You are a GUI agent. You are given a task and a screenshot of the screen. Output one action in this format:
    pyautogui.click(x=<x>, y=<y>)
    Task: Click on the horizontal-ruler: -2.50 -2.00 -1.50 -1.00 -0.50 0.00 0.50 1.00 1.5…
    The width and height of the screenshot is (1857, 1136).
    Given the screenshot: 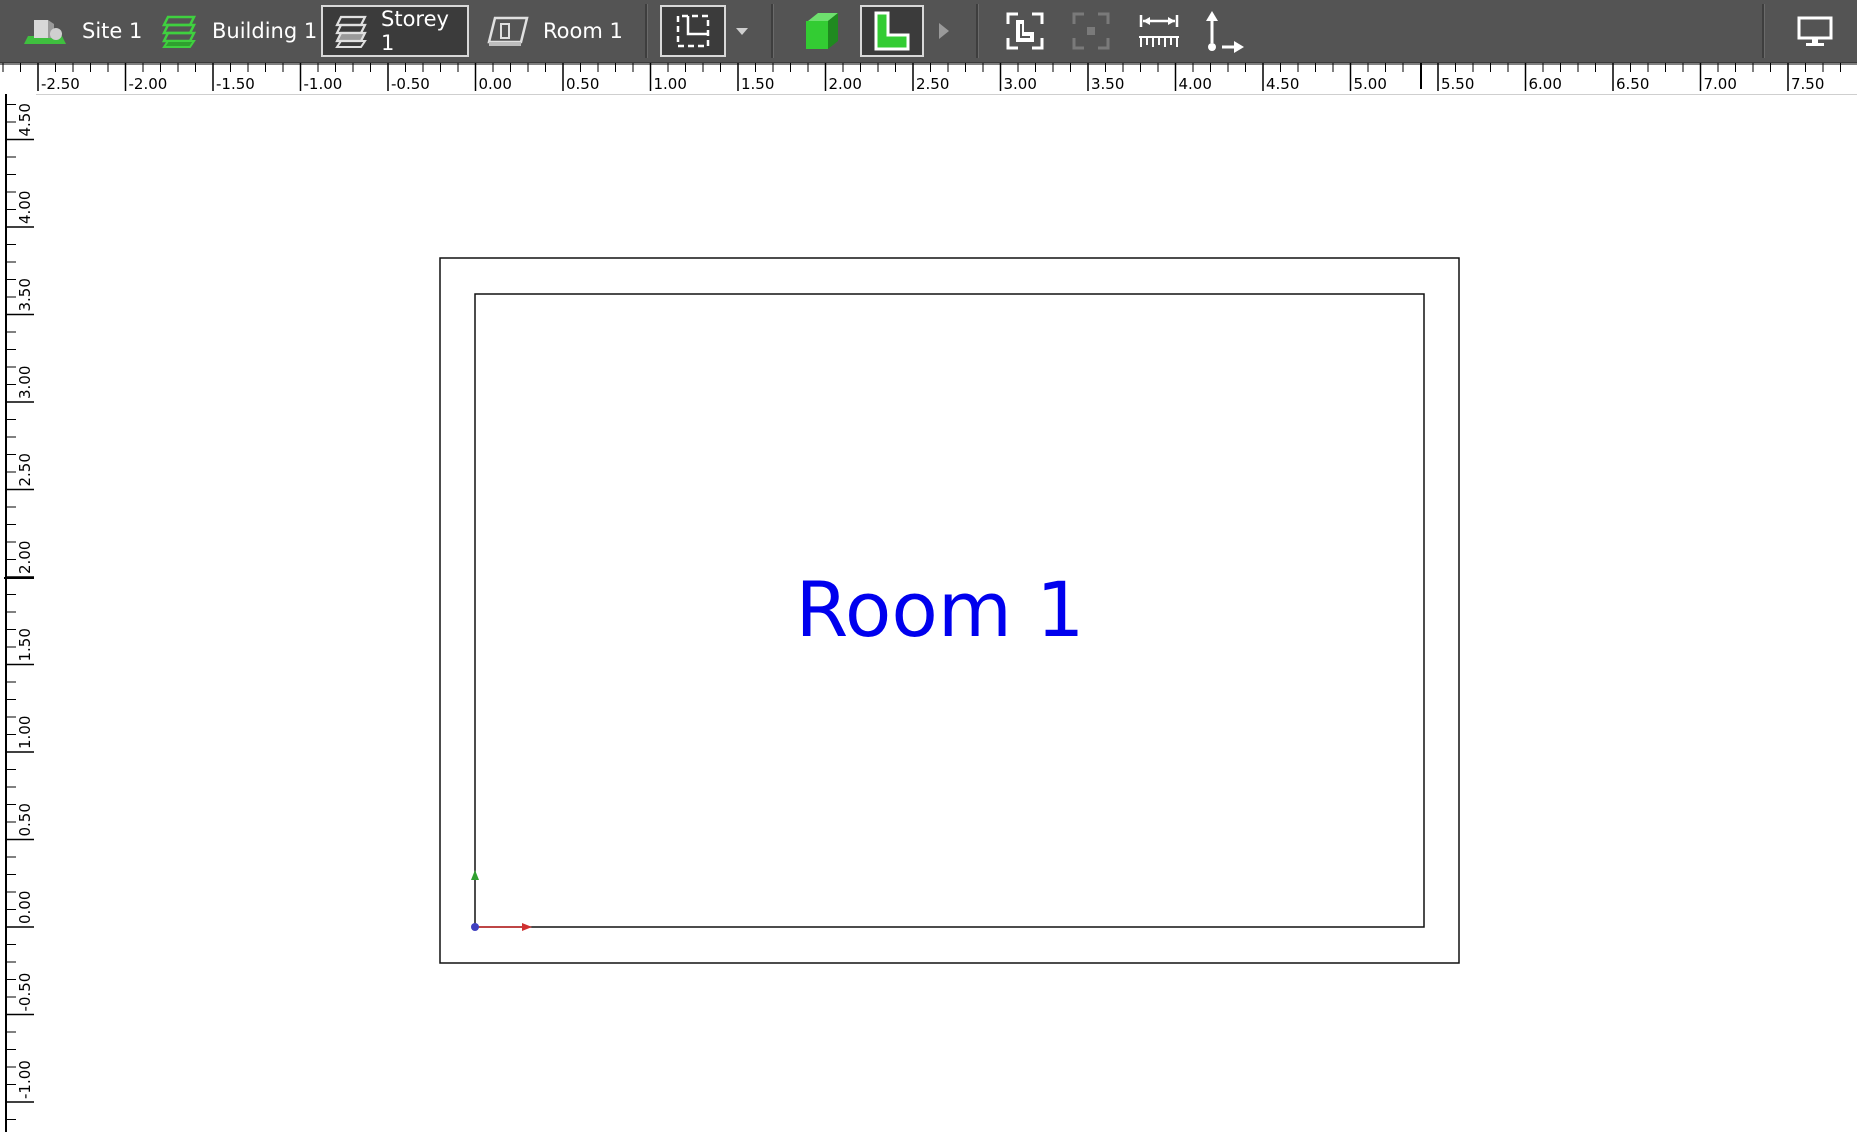 What is the action you would take?
    pyautogui.click(x=928, y=79)
    